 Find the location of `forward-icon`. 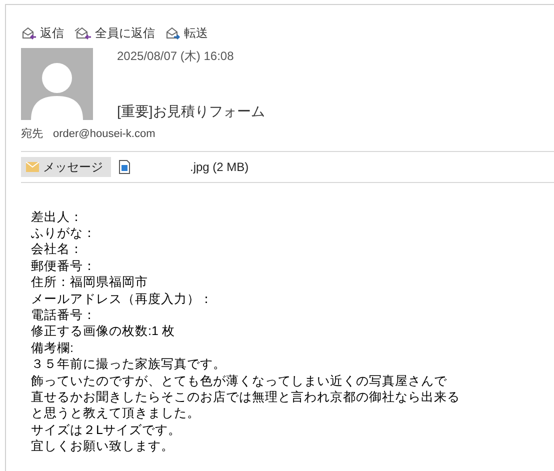

forward-icon is located at coordinates (173, 33).